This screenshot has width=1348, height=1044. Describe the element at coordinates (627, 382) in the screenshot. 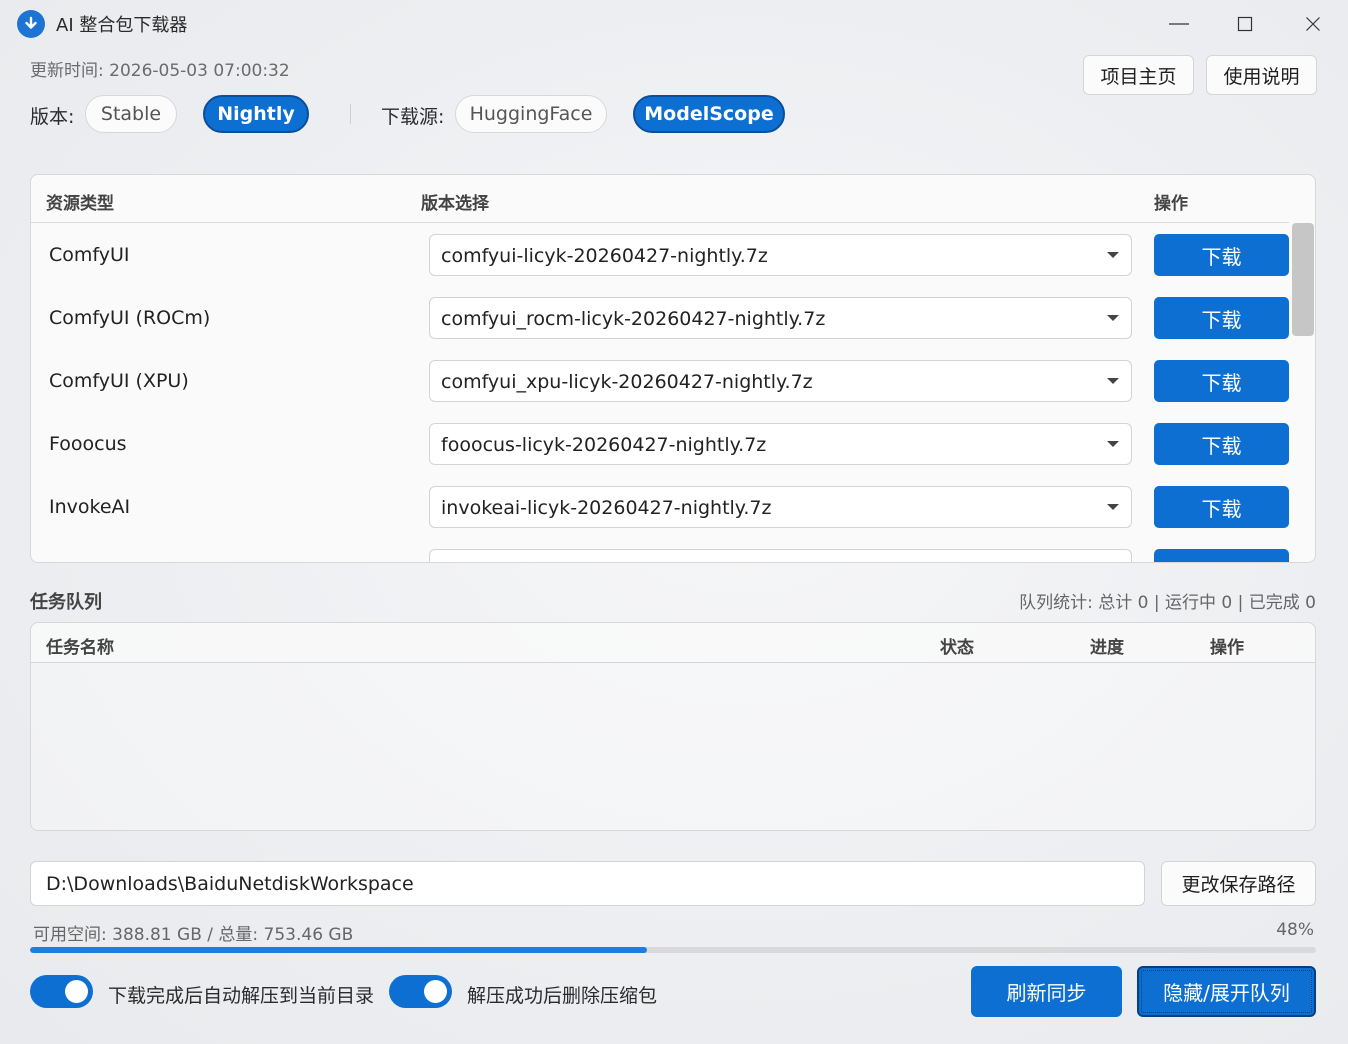

I see `version-dropdown-value: comfyui_xpu-licyk-20260427-nightly.7z` at that location.